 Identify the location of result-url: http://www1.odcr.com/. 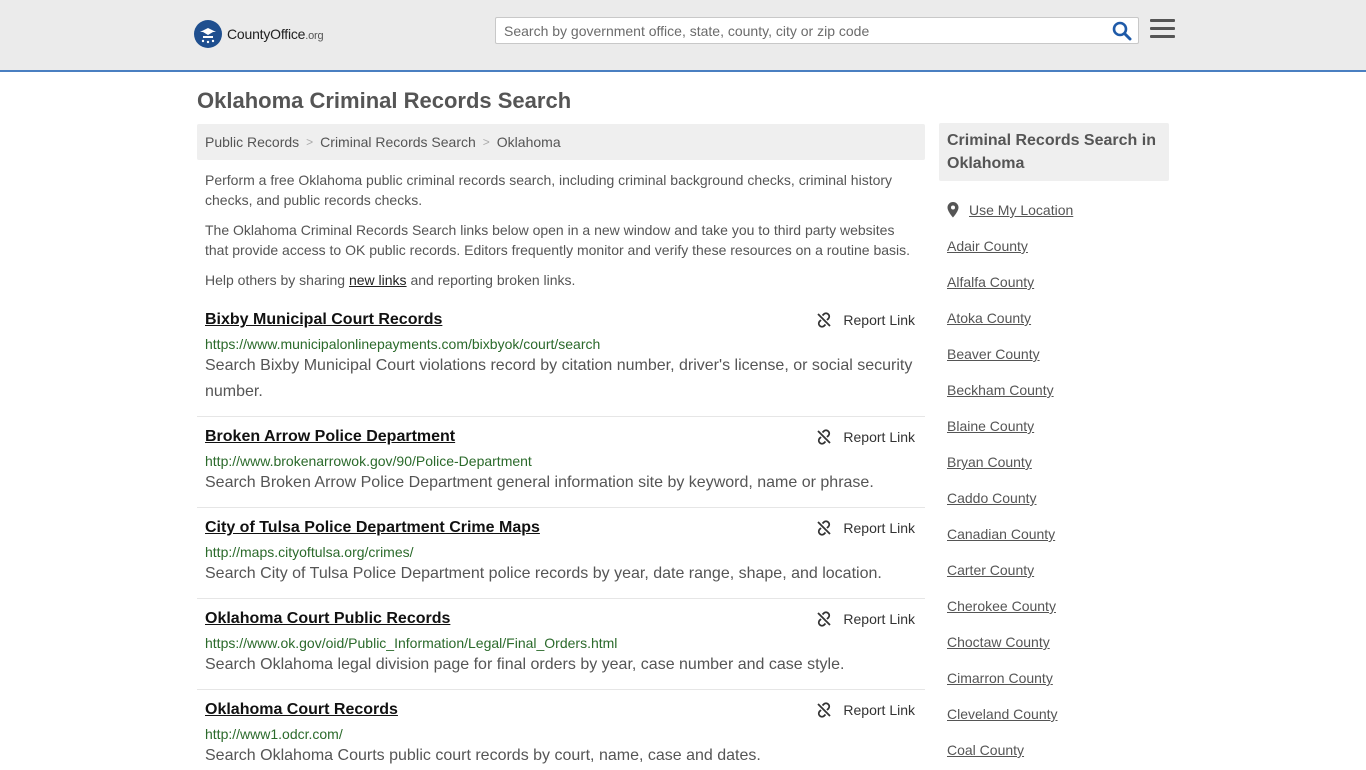
(274, 734).